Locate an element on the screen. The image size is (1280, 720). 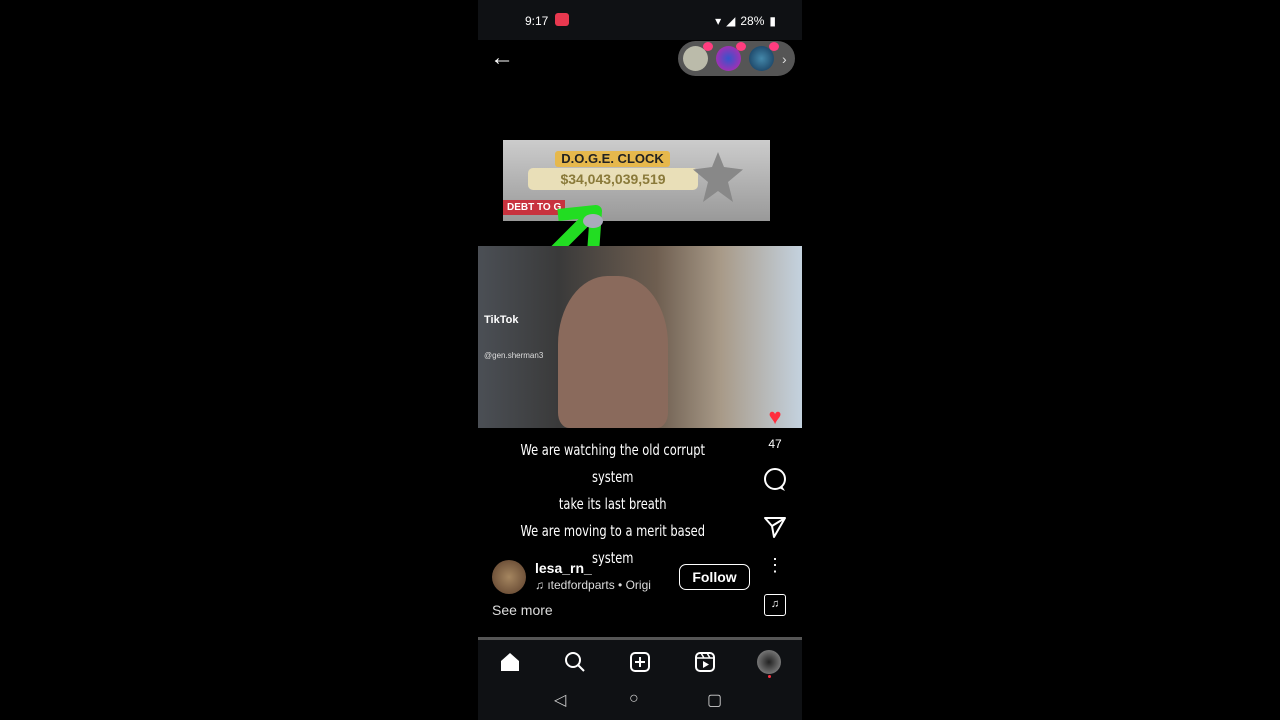
tiktok-watermark: TikTok is located at coordinates (501, 320).